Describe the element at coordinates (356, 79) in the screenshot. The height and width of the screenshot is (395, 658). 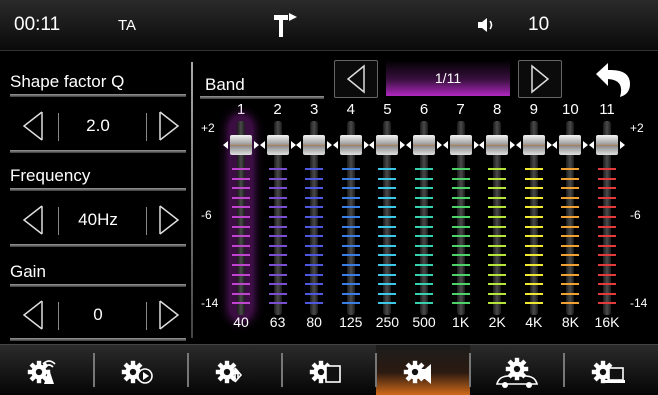
I see `band-prev-button` at that location.